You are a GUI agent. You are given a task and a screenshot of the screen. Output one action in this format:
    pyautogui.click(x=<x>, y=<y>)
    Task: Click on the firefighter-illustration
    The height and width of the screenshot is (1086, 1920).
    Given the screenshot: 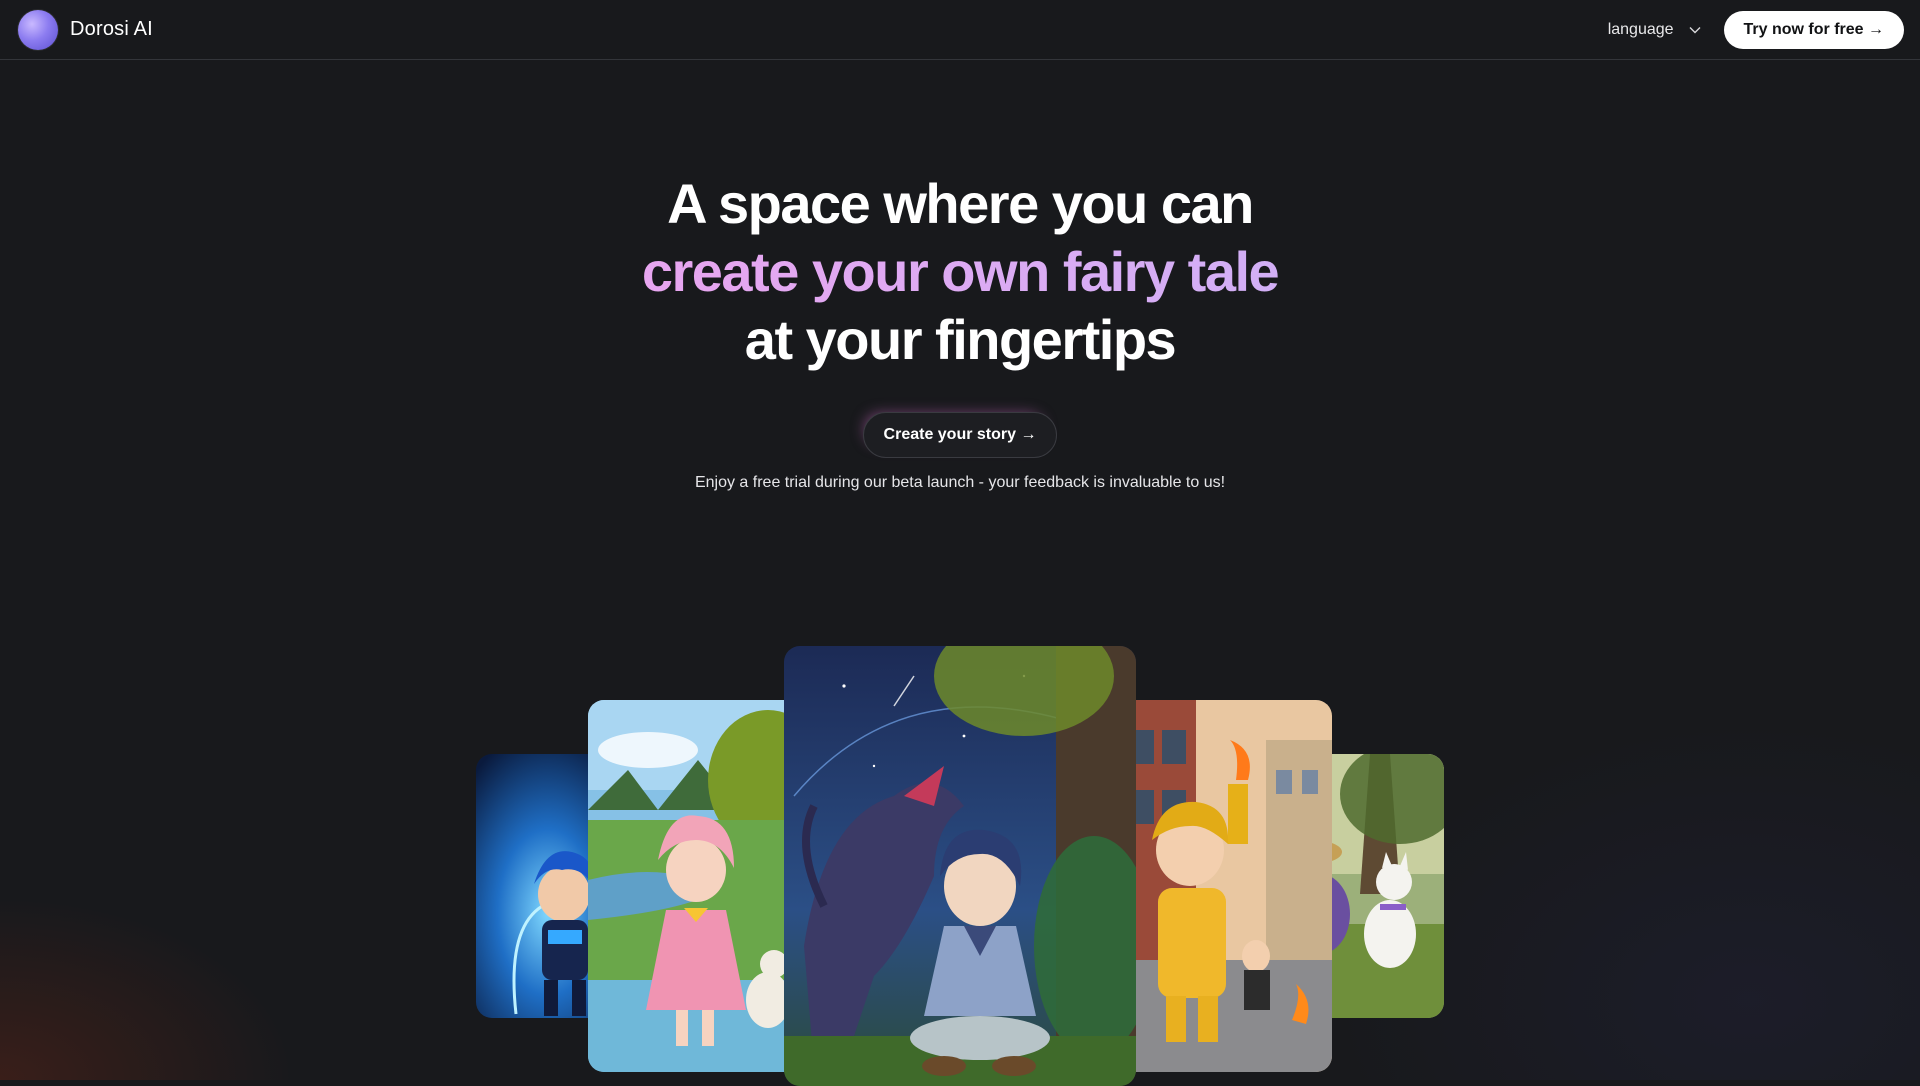 What is the action you would take?
    pyautogui.click(x=1224, y=886)
    